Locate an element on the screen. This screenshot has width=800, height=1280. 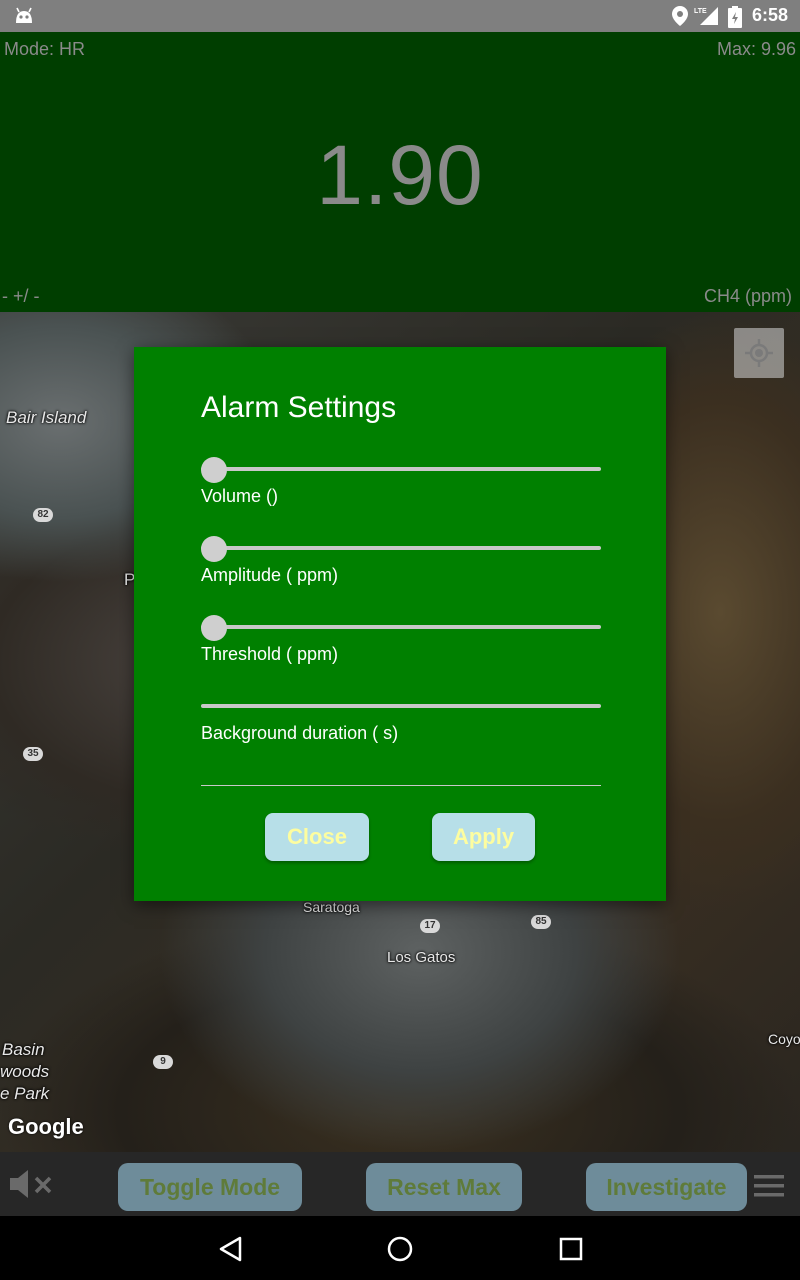
investigate-button: Investigate is located at coordinates (666, 1187).